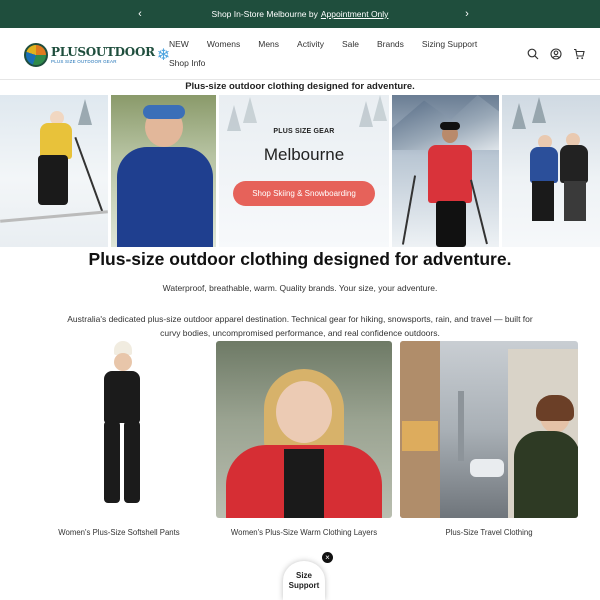 The width and height of the screenshot is (600, 600). I want to click on warm-layers-image, so click(304, 429).